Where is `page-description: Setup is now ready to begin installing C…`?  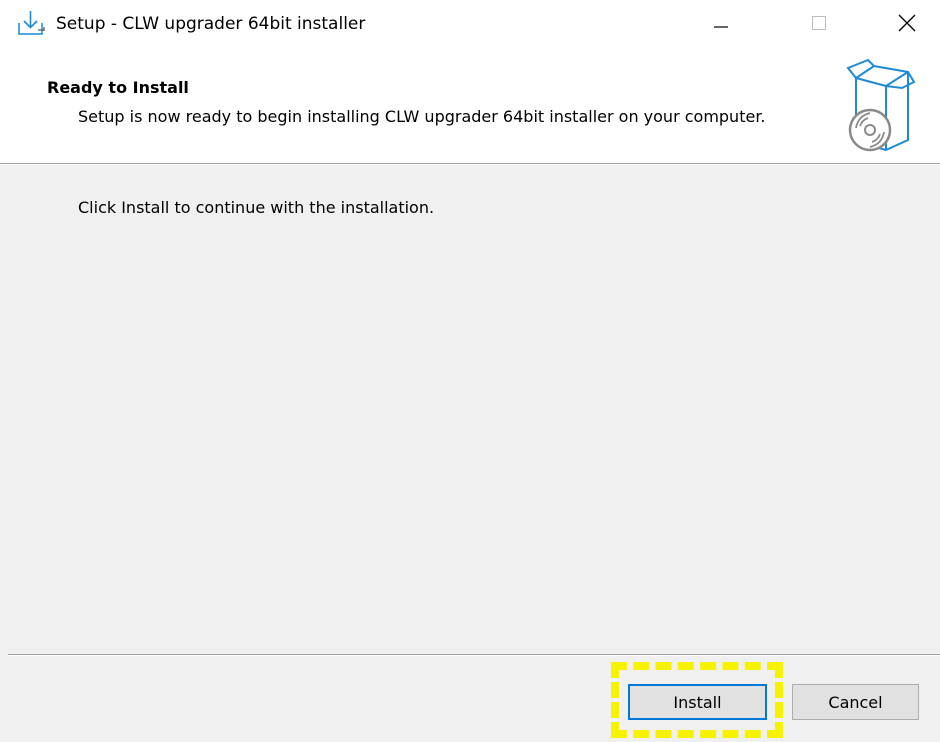
page-description: Setup is now ready to begin installing C… is located at coordinates (422, 116).